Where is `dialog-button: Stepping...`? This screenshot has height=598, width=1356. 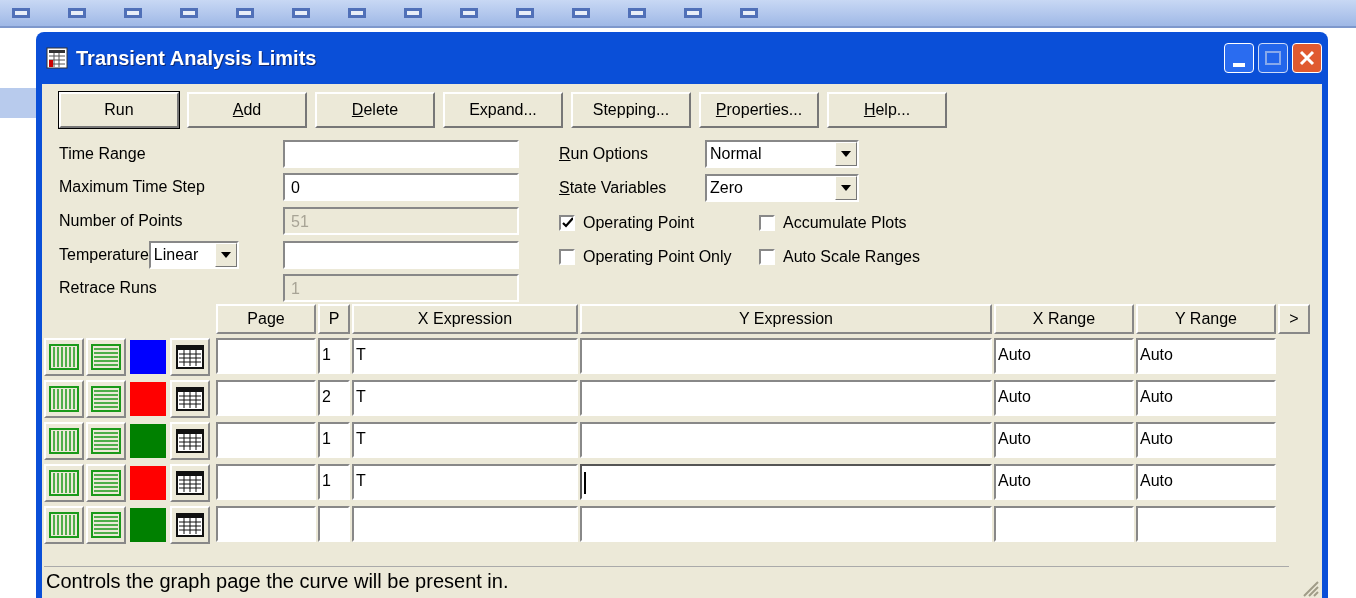
dialog-button: Stepping... is located at coordinates (631, 110).